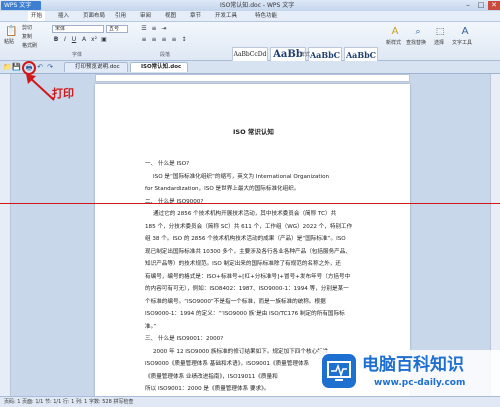 The height and width of the screenshot is (407, 500). What do you see at coordinates (413, 365) in the screenshot?
I see `watermark-title: 电脑百科知识` at bounding box center [413, 365].